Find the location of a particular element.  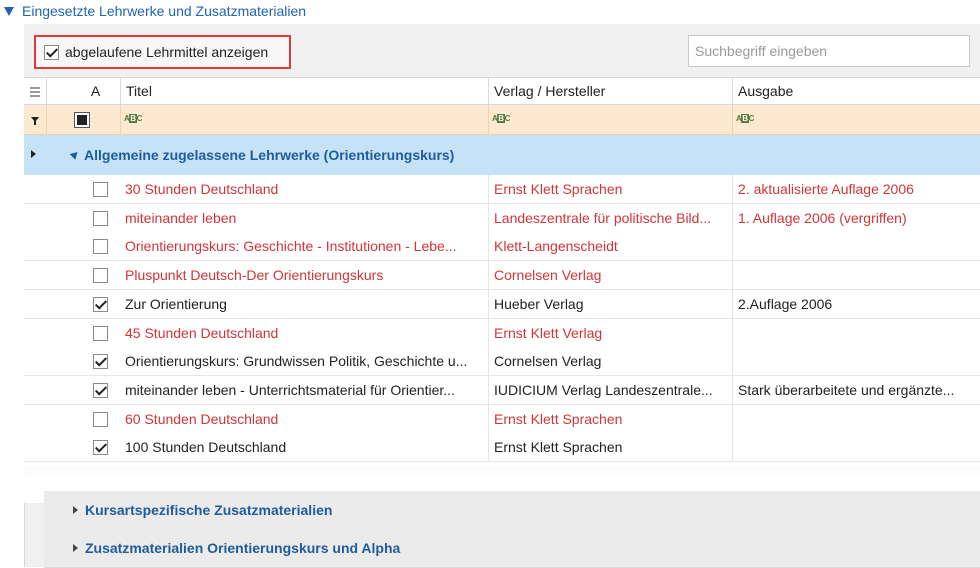

filter-a-checkbox is located at coordinates (82, 120).